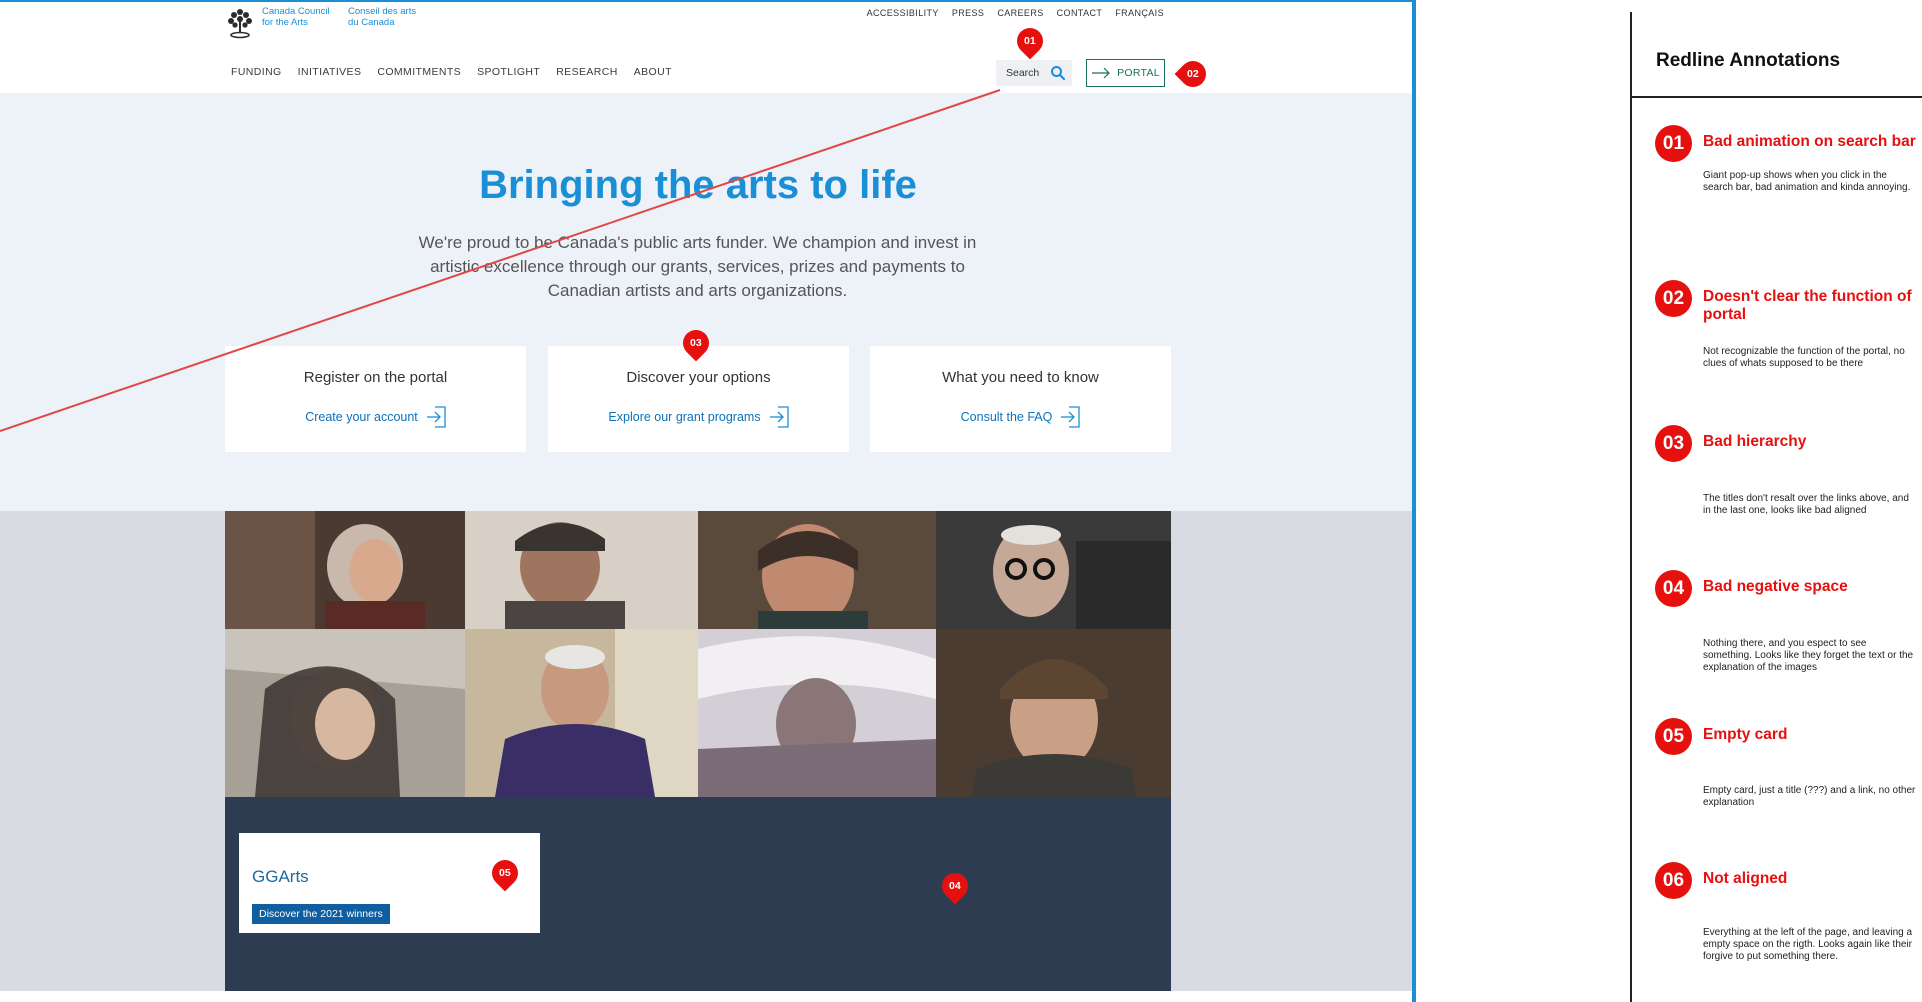  What do you see at coordinates (240, 24) in the screenshot?
I see `logo-tree-icon` at bounding box center [240, 24].